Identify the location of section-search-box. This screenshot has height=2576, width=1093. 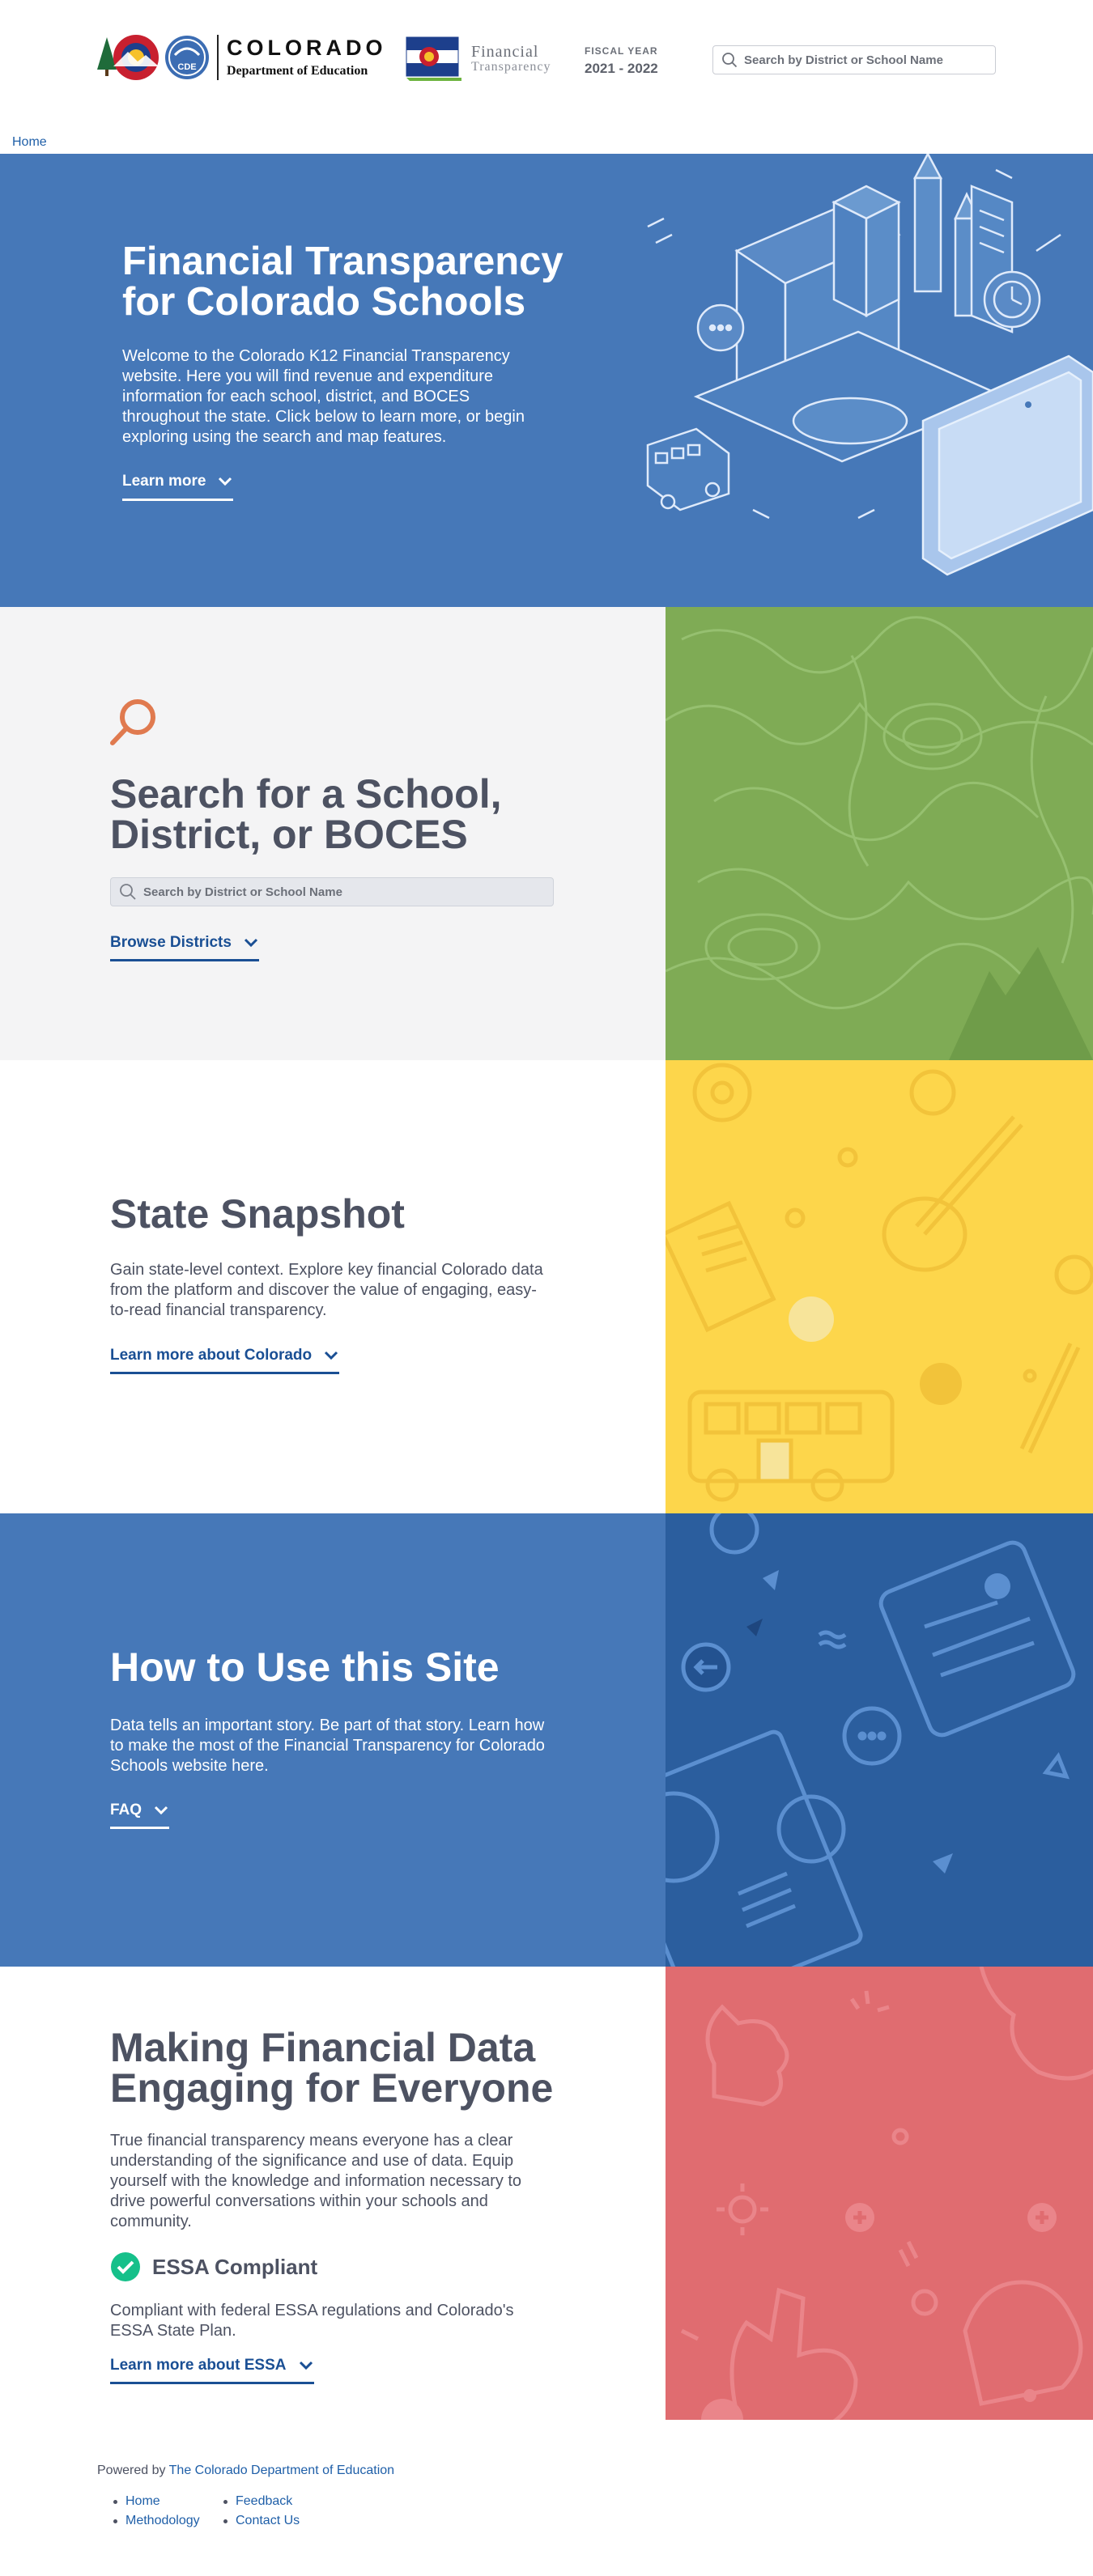
(332, 891).